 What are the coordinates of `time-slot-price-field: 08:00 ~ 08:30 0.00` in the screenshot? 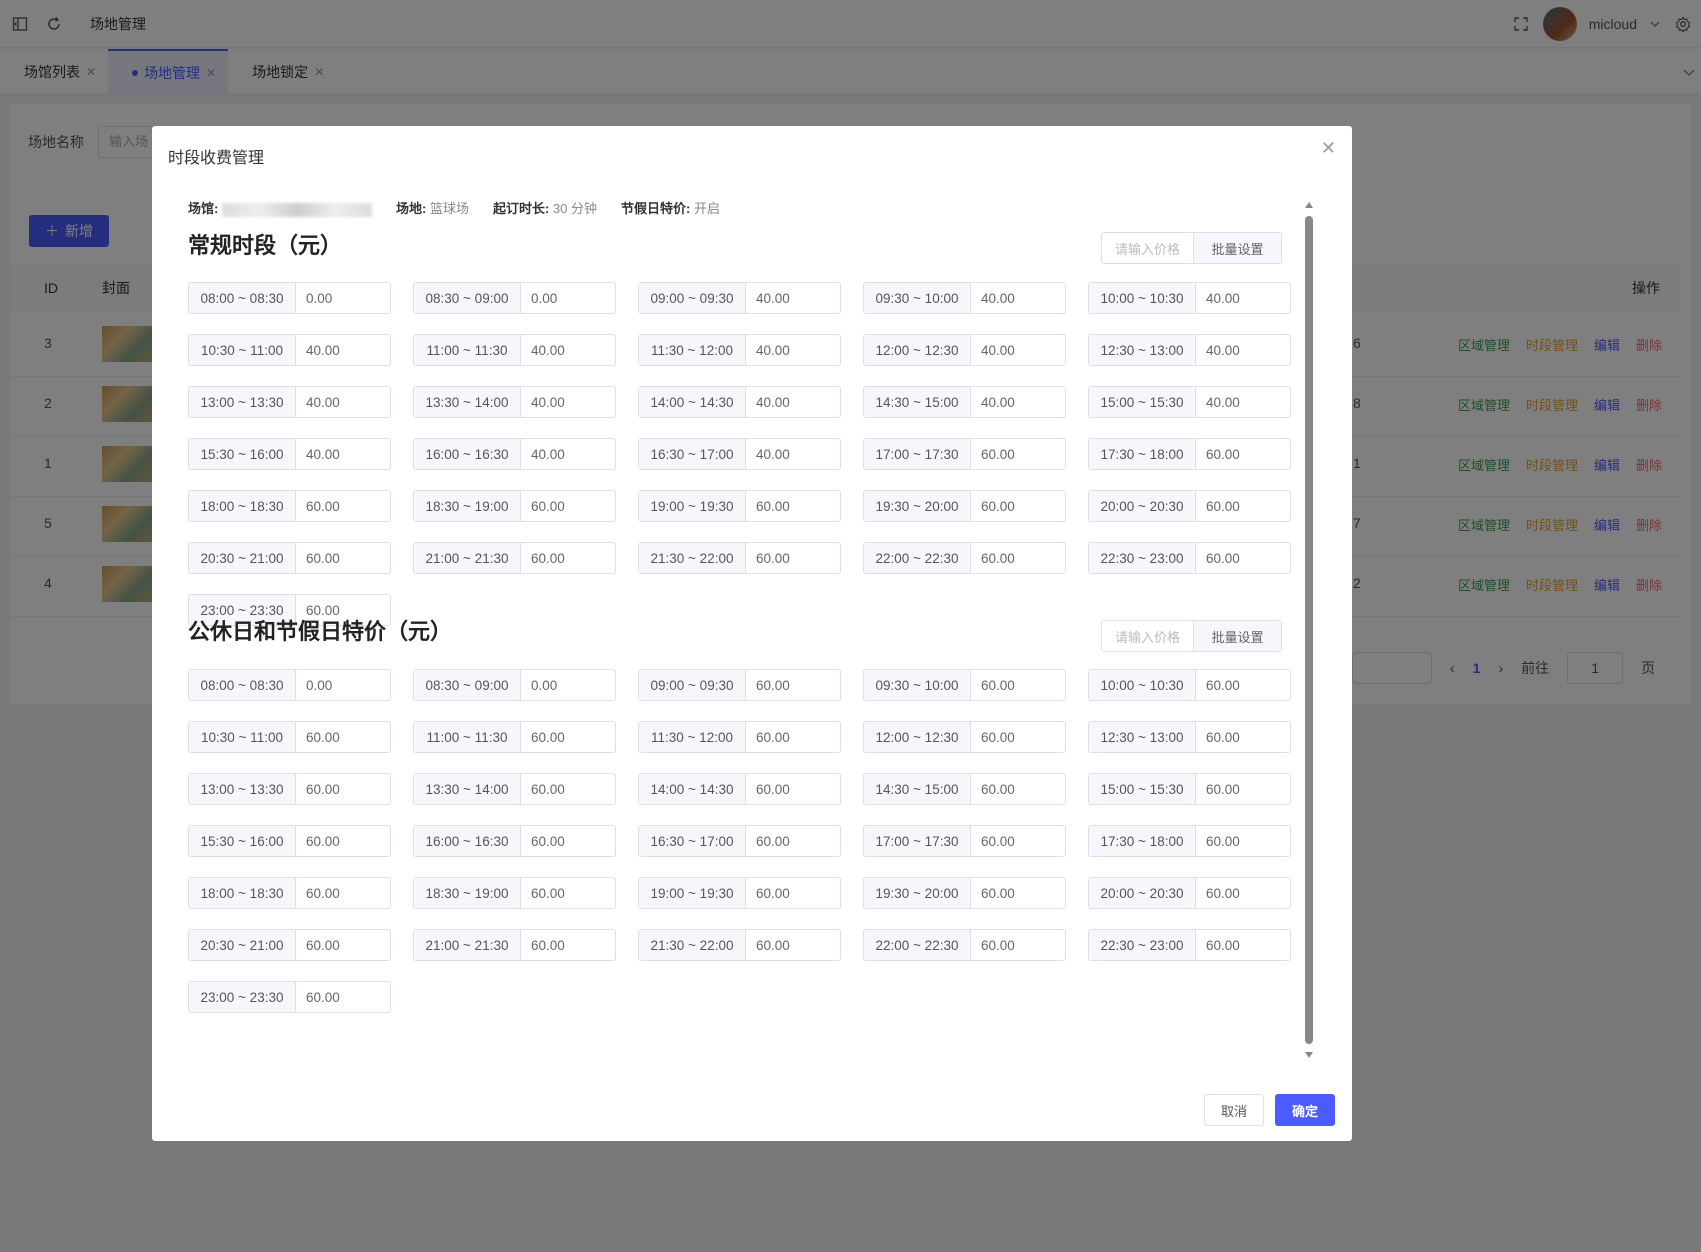 It's located at (289, 298).